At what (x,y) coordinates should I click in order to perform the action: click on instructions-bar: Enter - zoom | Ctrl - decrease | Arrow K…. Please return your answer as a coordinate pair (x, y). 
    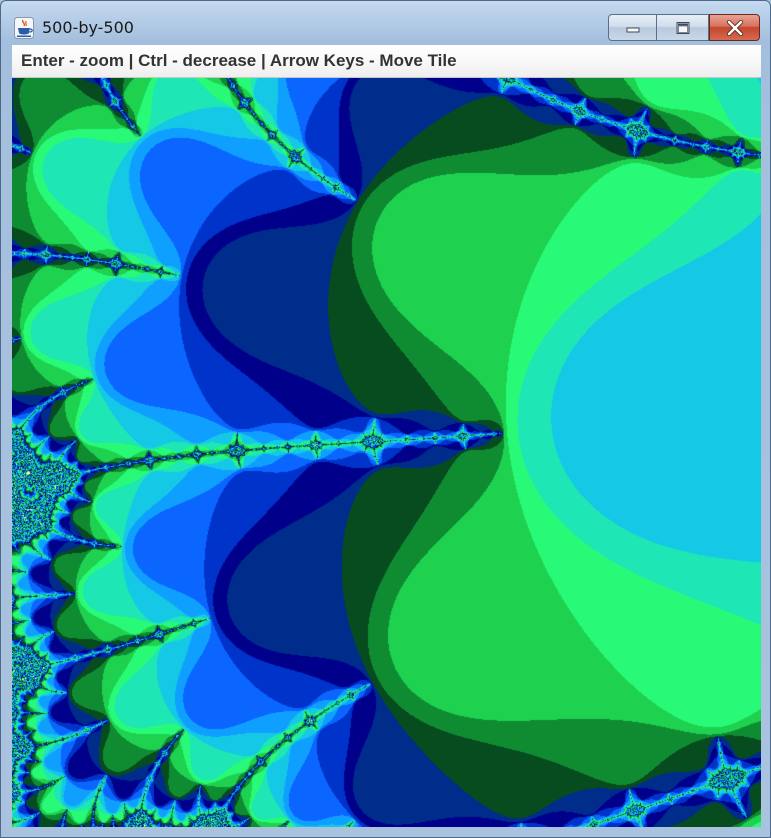
    Looking at the image, I should click on (386, 61).